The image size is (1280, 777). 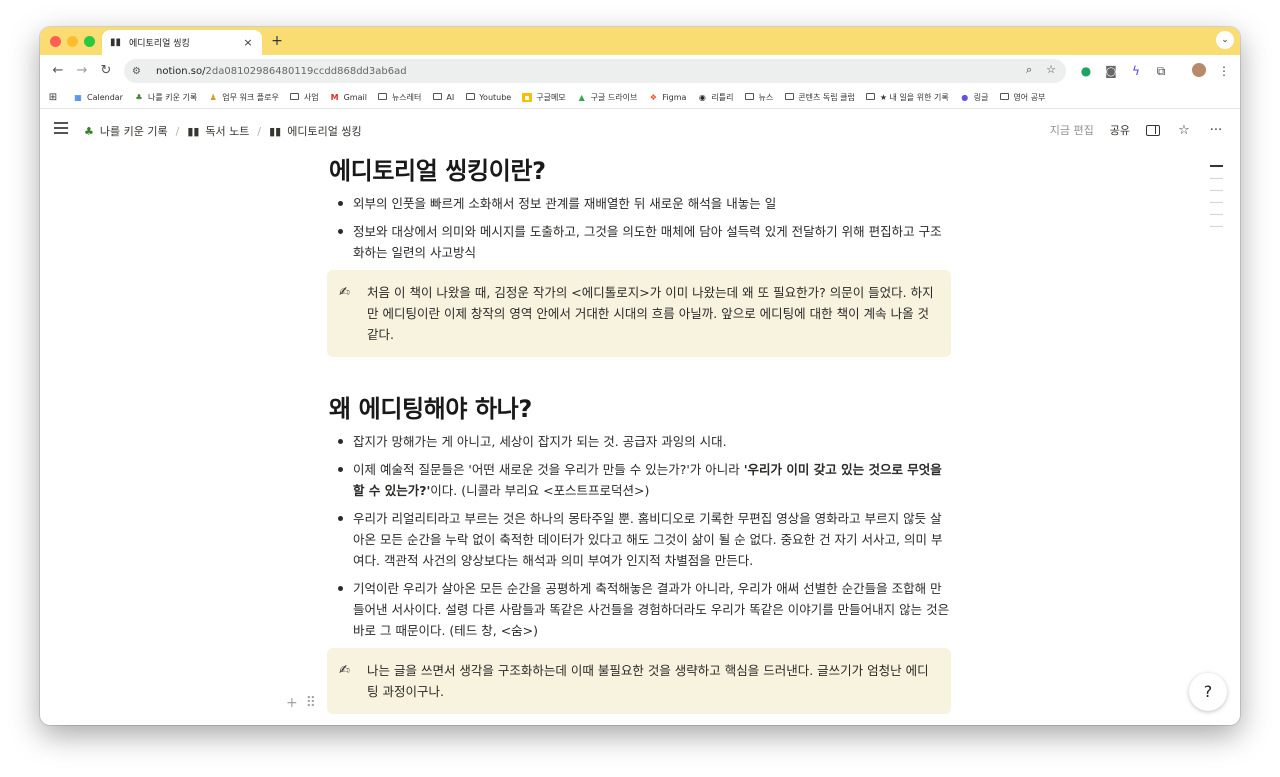 What do you see at coordinates (301, 703) in the screenshot?
I see `block-handle: + ⠿` at bounding box center [301, 703].